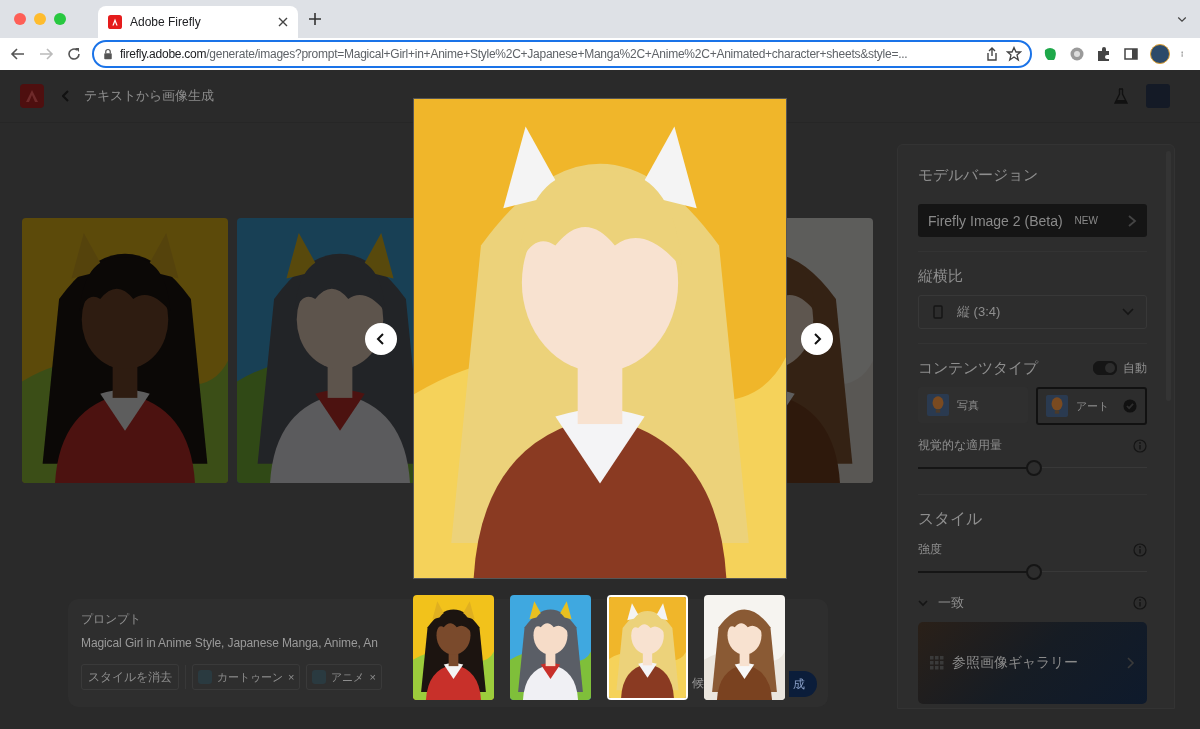 The width and height of the screenshot is (1200, 729). I want to click on grid-icon, so click(937, 663).